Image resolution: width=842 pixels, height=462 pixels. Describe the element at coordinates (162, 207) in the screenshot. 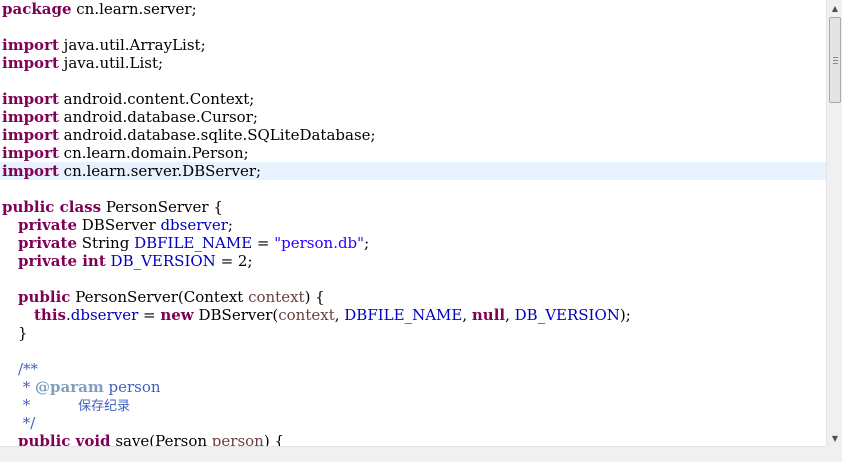

I see `code-text: PersonServer {` at that location.